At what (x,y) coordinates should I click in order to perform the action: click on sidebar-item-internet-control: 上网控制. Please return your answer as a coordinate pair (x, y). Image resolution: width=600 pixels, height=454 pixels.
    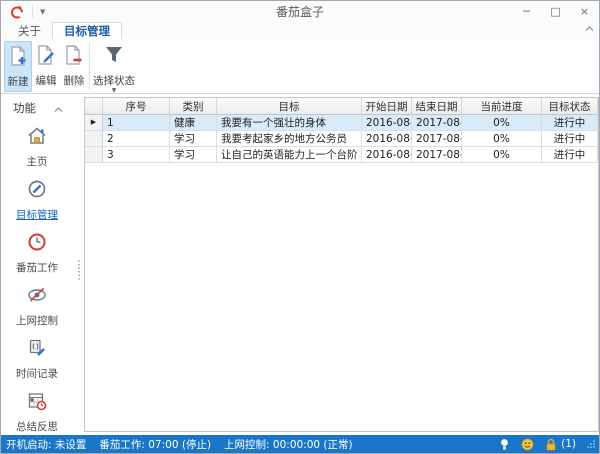
    Looking at the image, I should click on (37, 306).